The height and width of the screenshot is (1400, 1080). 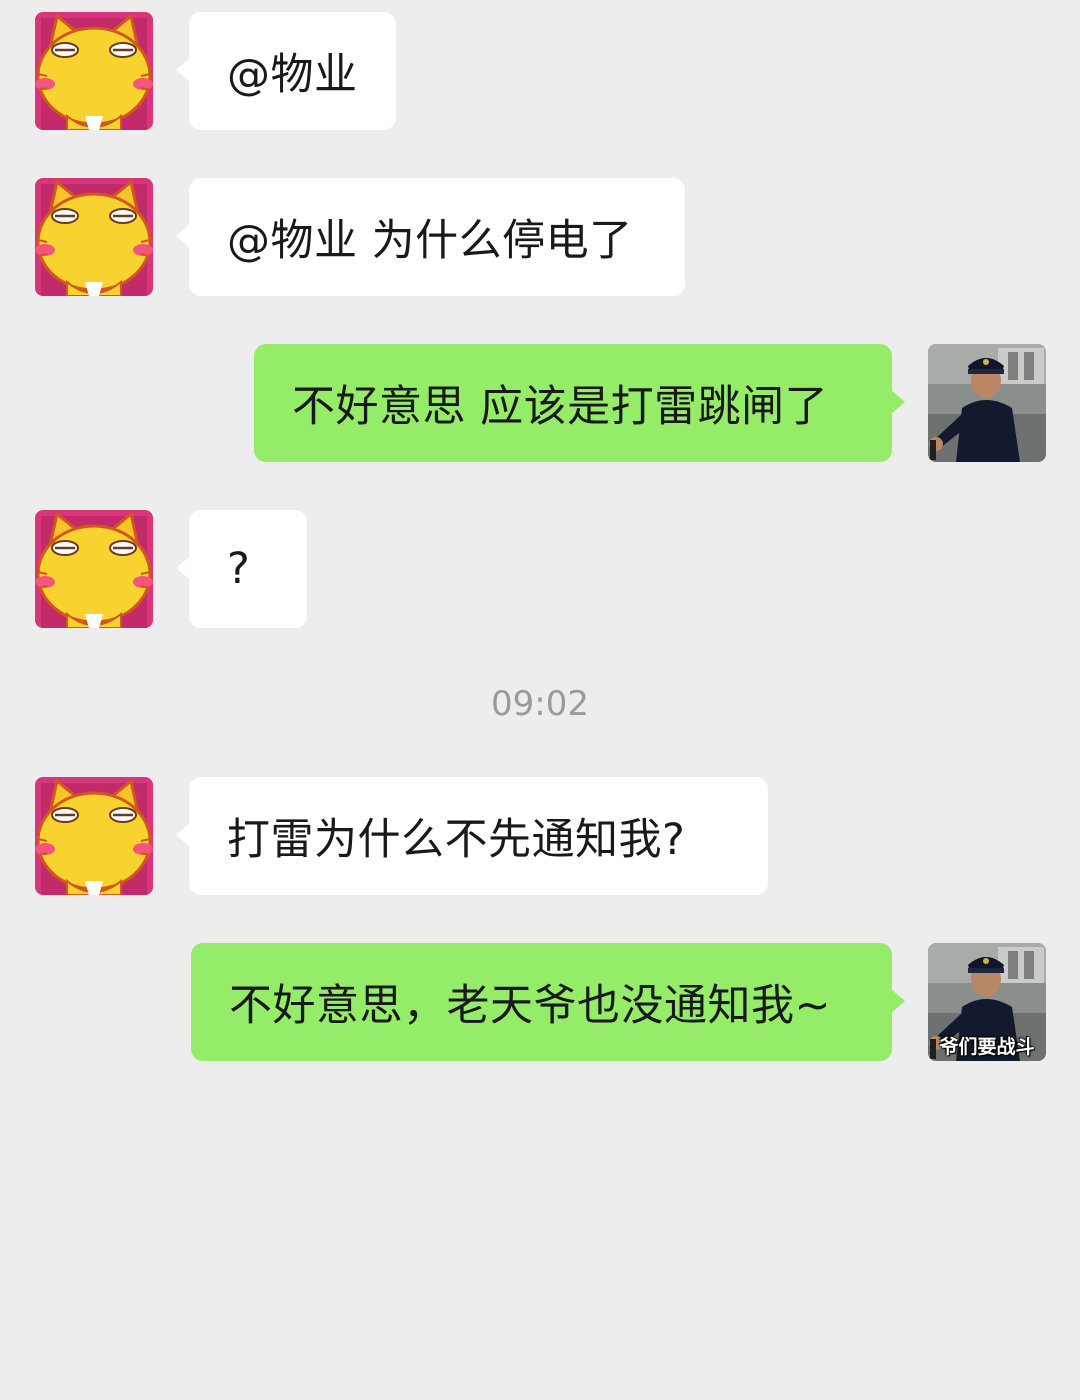 I want to click on incoming-message-bubble: ?, so click(x=248, y=569).